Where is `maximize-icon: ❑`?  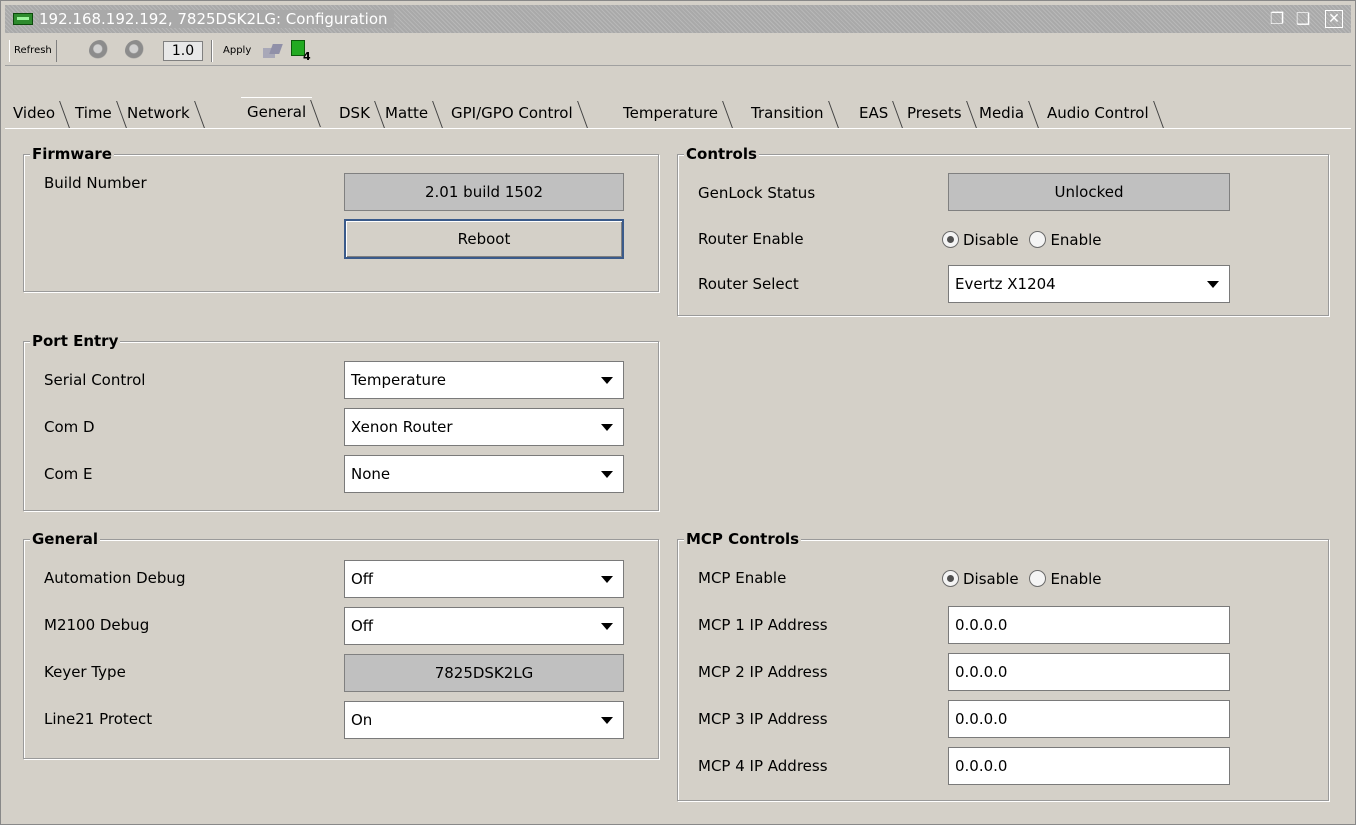
maximize-icon: ❑ is located at coordinates (1303, 19).